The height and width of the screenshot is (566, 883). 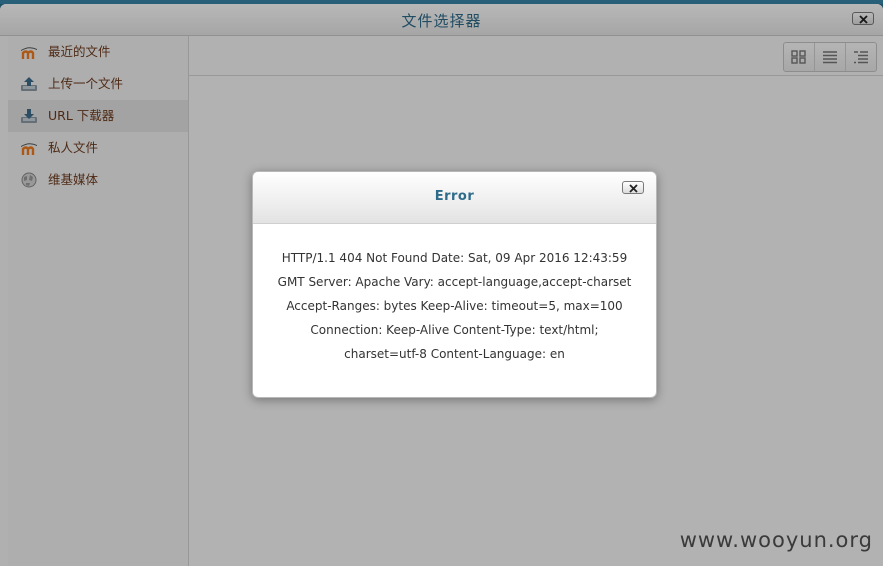 I want to click on error-dialog-header: Error, so click(x=454, y=198).